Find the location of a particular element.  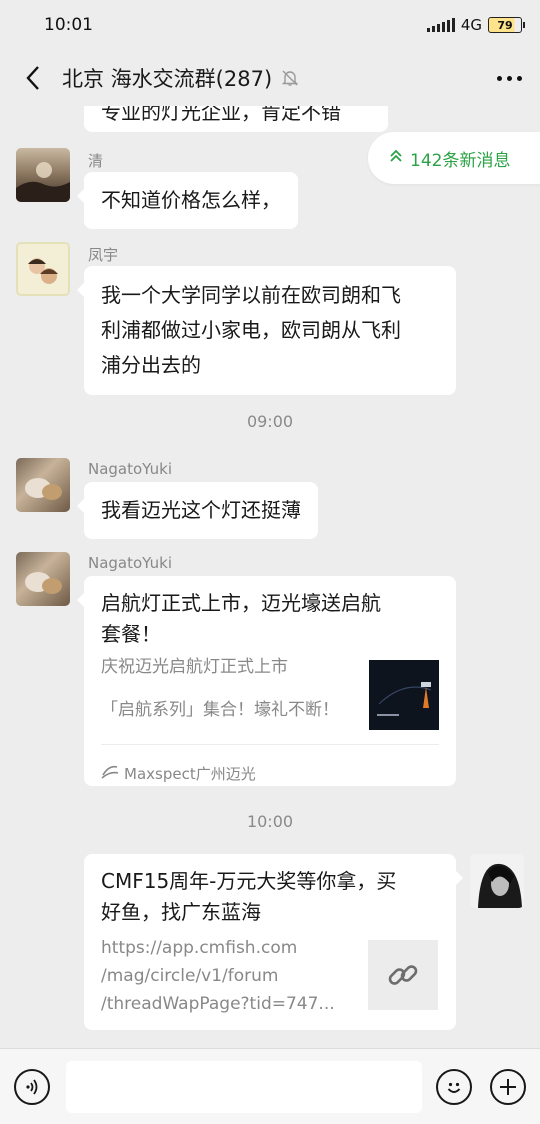

message-bubble: 我一个大学同学以前在欧司朗和飞 利浦都做过小家电，欧司朗从飞利 浦分出去的 is located at coordinates (266, 330).